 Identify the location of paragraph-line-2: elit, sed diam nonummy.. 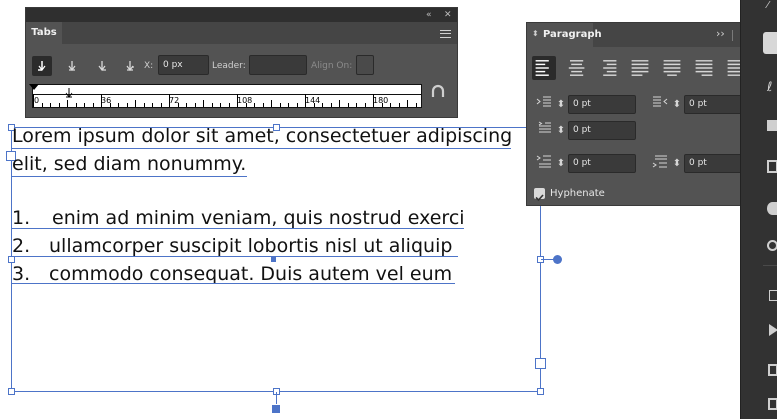
(129, 164).